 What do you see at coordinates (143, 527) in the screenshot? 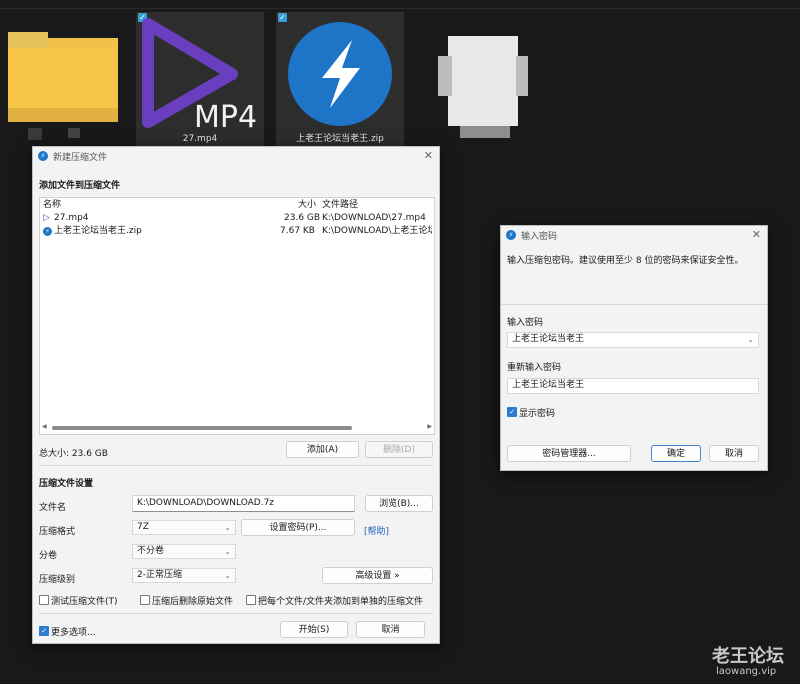
I see `format-value: 7Z` at bounding box center [143, 527].